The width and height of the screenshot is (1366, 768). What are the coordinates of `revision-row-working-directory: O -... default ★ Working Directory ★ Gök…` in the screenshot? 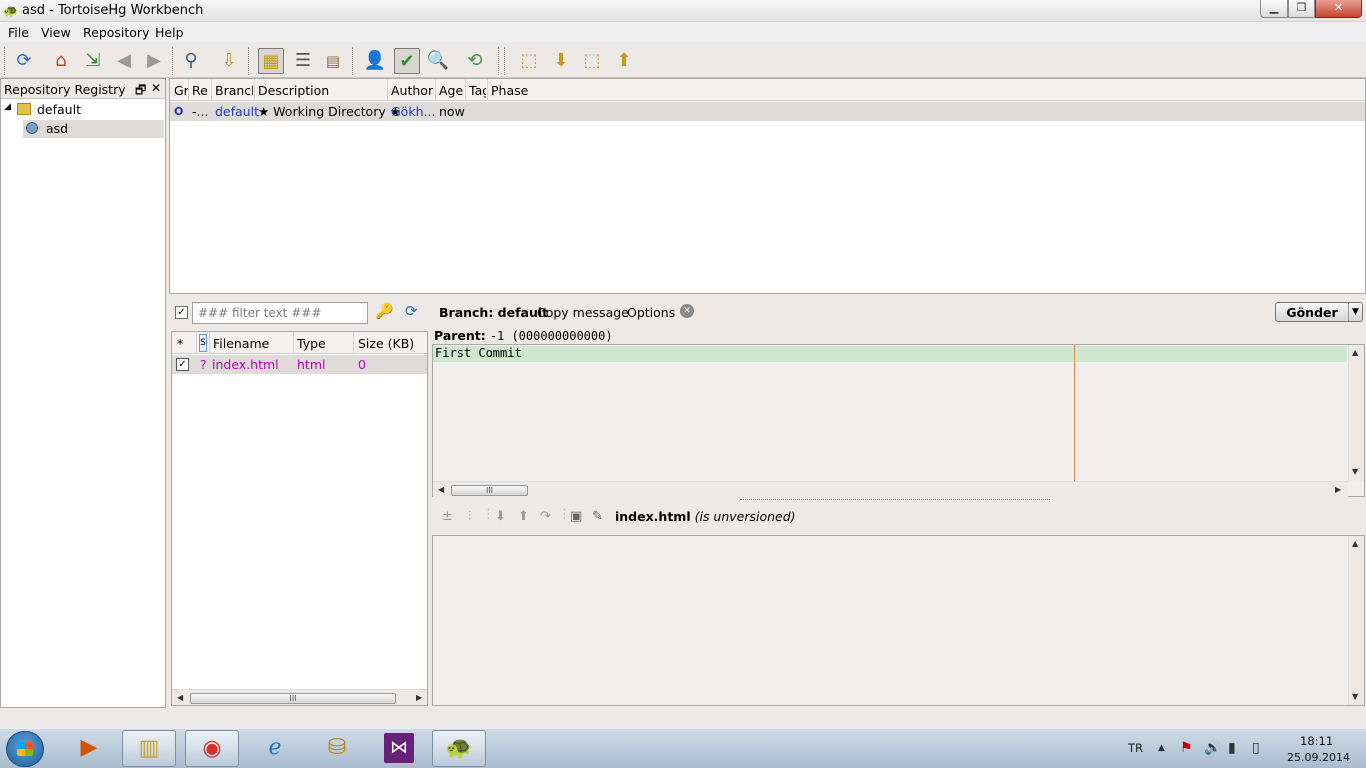 It's located at (767, 111).